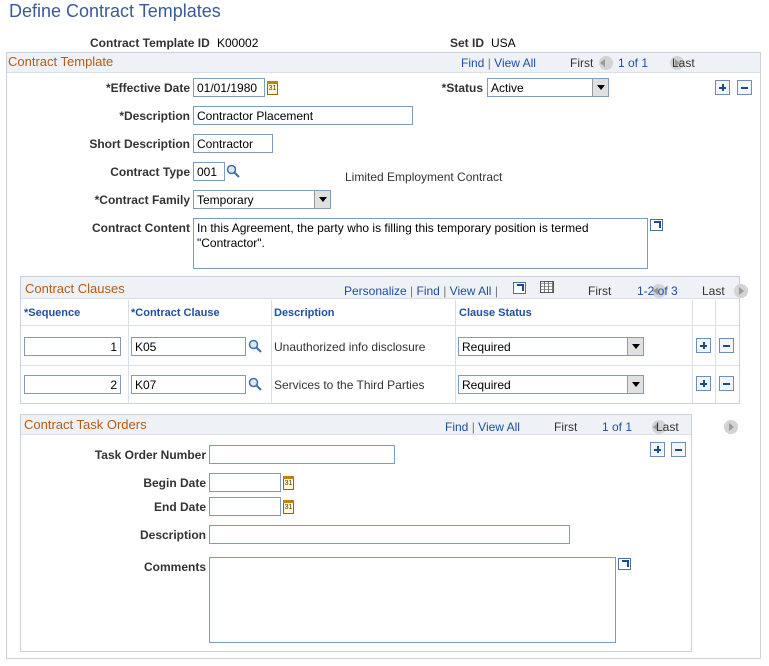 This screenshot has width=769, height=666. I want to click on contract-content-label: Contract Content, so click(141, 228).